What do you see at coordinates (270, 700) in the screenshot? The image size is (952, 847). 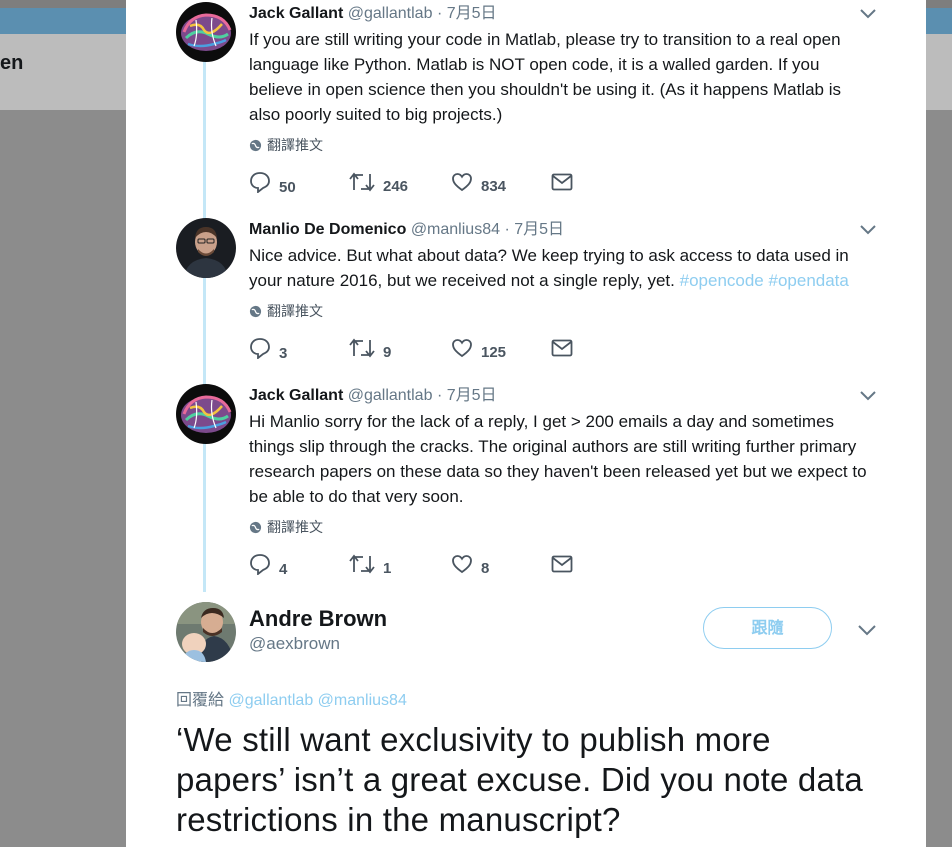 I see `mention-link: @gallantlab` at bounding box center [270, 700].